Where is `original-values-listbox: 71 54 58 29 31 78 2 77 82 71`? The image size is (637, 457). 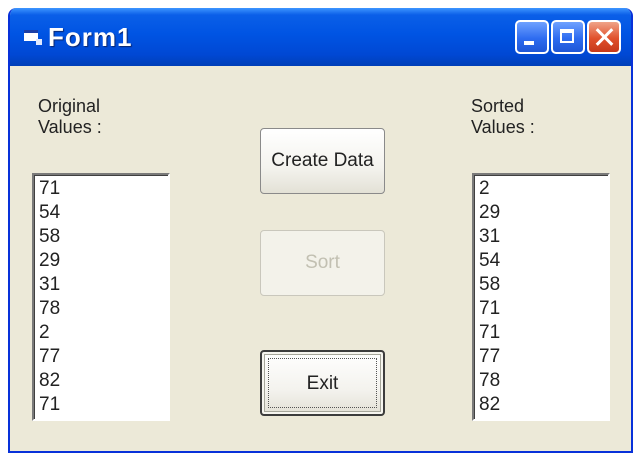 original-values-listbox: 71 54 58 29 31 78 2 77 82 71 is located at coordinates (101, 297).